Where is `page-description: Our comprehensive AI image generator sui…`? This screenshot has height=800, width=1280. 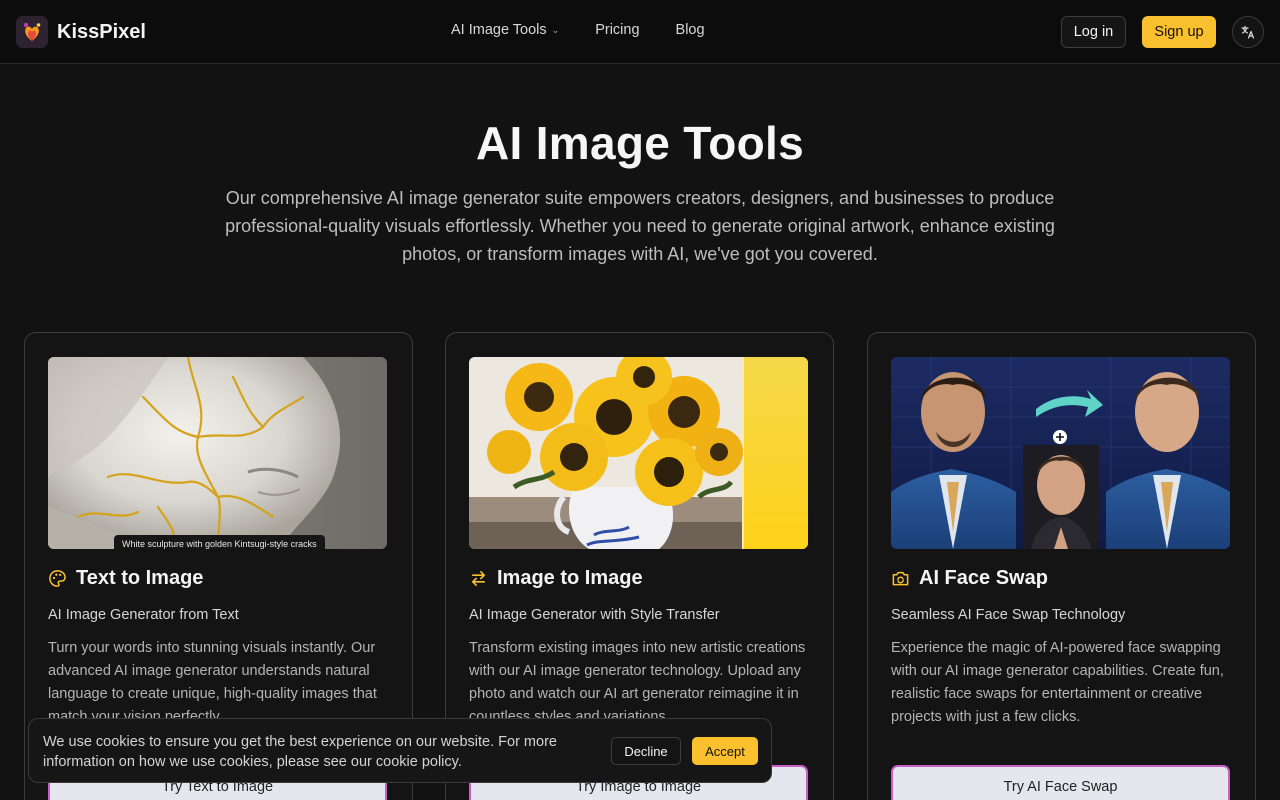
page-description: Our comprehensive AI image generator sui… is located at coordinates (640, 226).